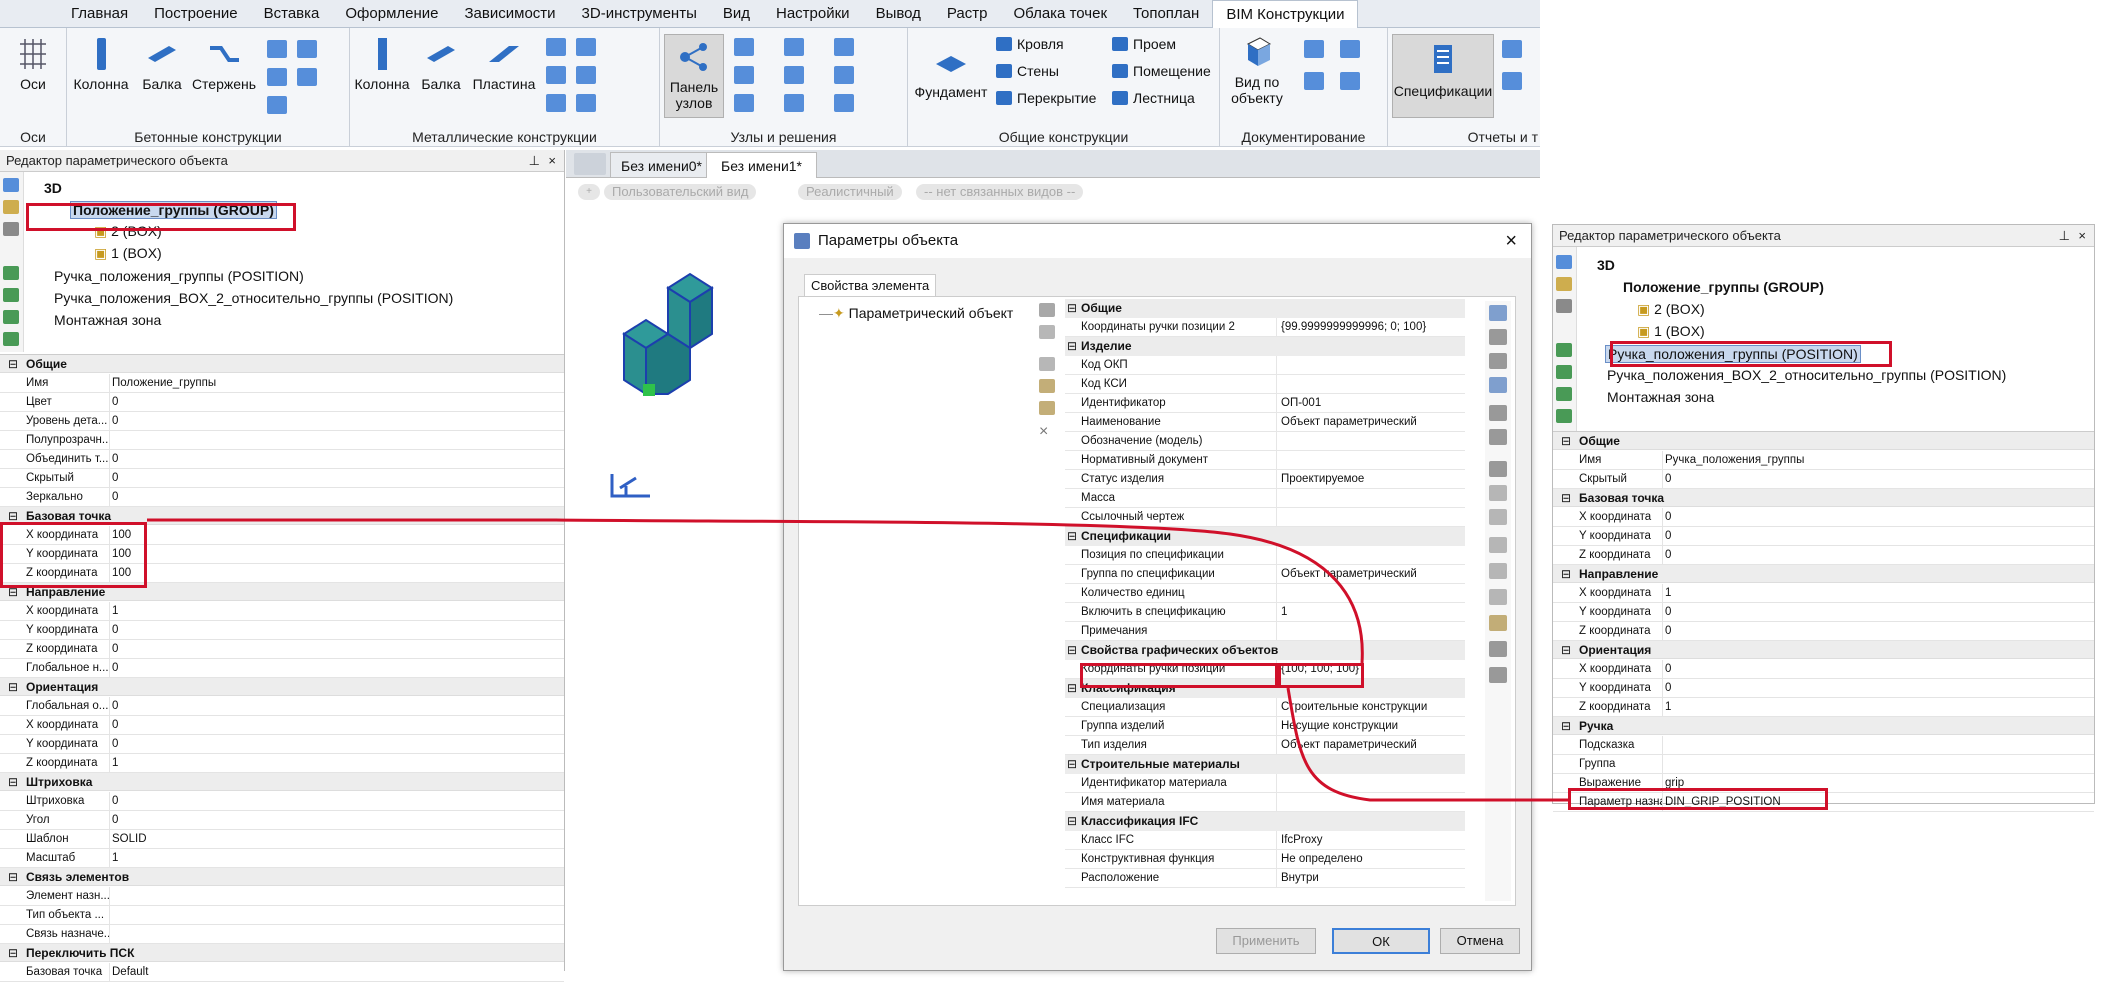  Describe the element at coordinates (1314, 49) in the screenshot. I see `docs-tool-icon` at that location.